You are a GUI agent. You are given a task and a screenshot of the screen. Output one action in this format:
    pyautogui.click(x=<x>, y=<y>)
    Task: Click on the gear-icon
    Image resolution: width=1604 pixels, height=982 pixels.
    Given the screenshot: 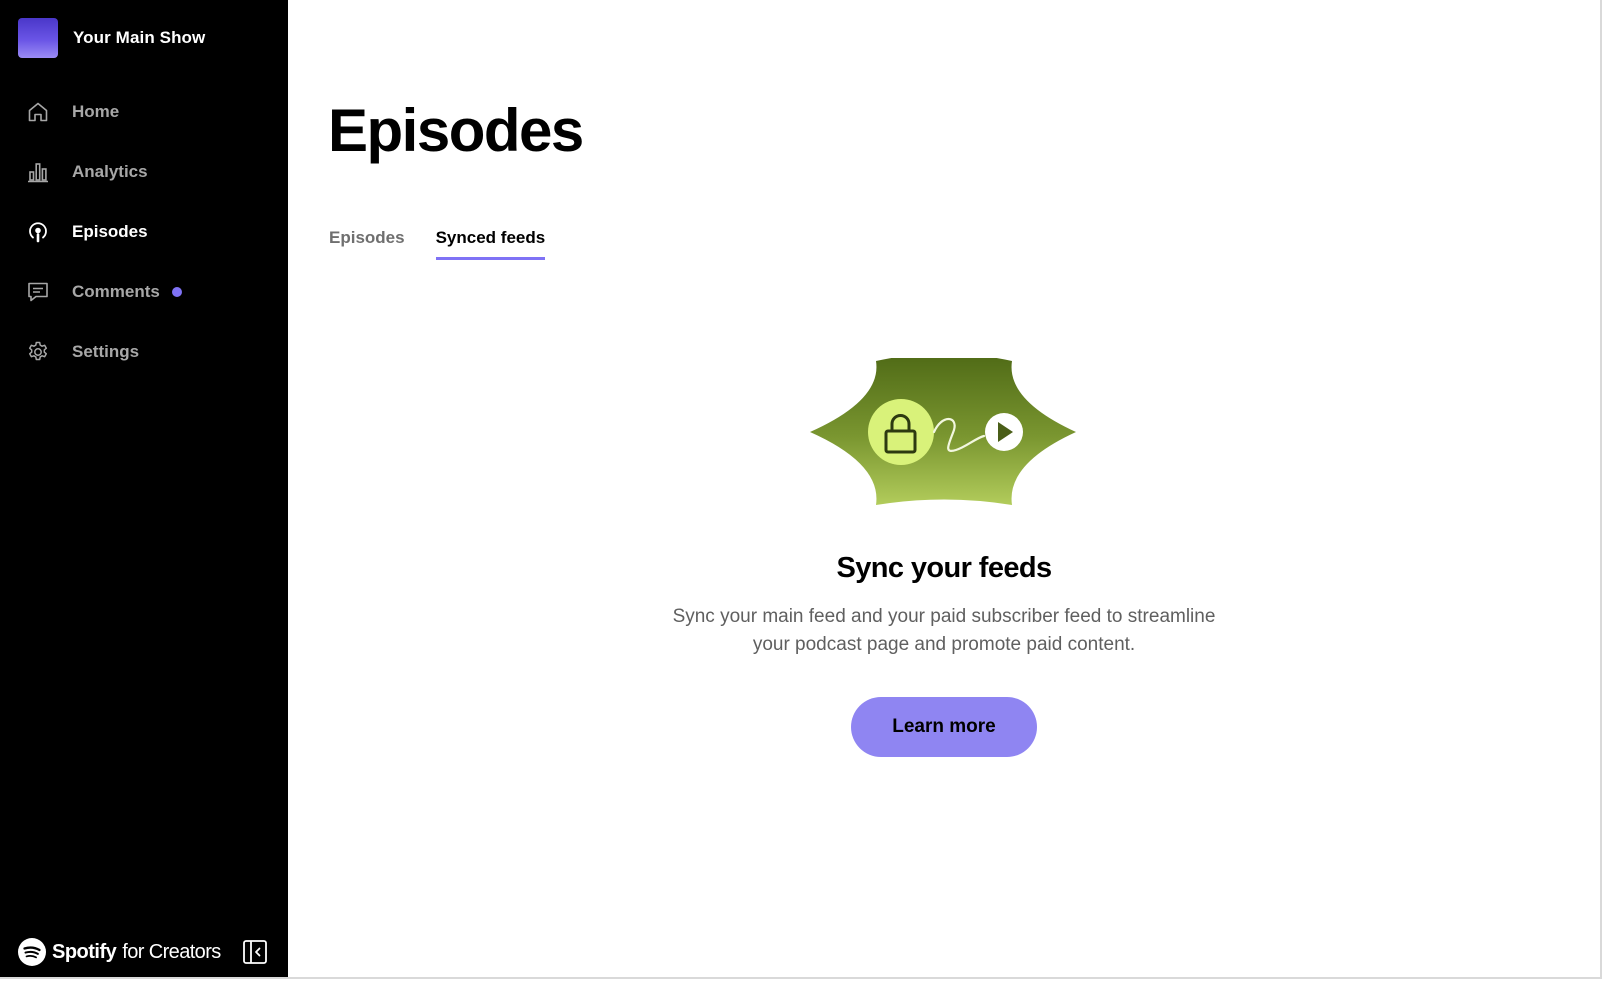 What is the action you would take?
    pyautogui.click(x=38, y=352)
    